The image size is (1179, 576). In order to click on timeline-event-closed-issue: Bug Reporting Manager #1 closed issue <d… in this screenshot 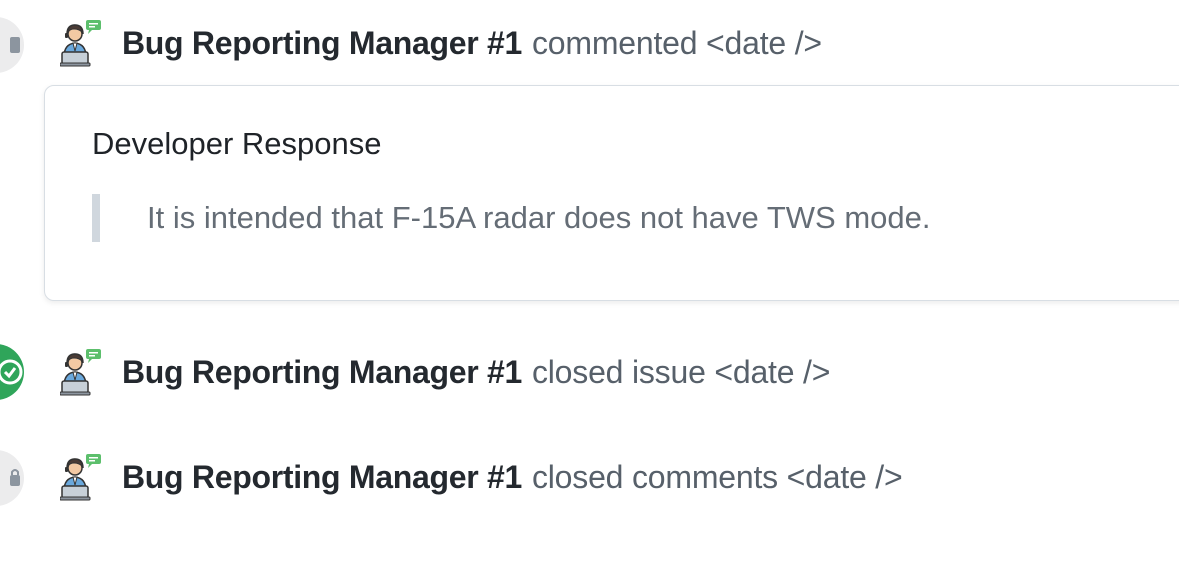, I will do `click(445, 372)`.